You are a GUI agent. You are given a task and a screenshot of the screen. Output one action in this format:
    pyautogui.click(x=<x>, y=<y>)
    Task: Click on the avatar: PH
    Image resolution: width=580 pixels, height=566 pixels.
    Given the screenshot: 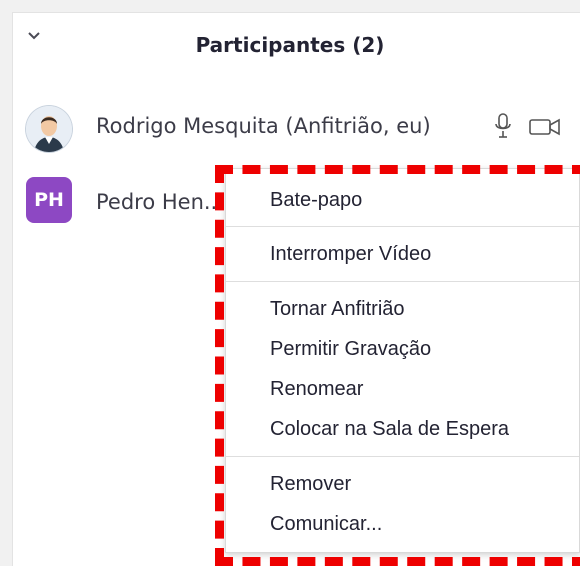 What is the action you would take?
    pyautogui.click(x=49, y=200)
    